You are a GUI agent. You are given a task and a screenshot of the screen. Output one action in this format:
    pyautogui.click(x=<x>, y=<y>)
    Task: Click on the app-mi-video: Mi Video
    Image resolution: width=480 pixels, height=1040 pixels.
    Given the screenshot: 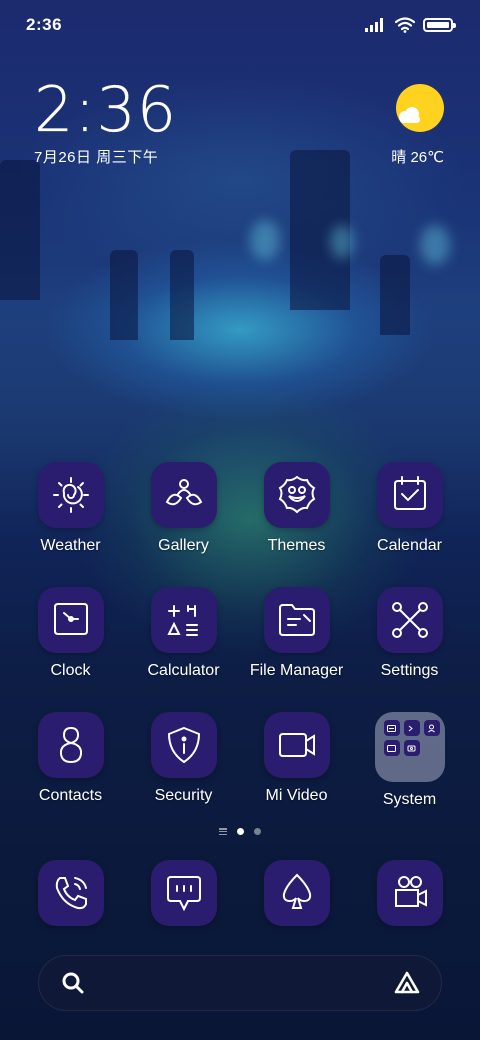 What is the action you would take?
    pyautogui.click(x=296, y=760)
    